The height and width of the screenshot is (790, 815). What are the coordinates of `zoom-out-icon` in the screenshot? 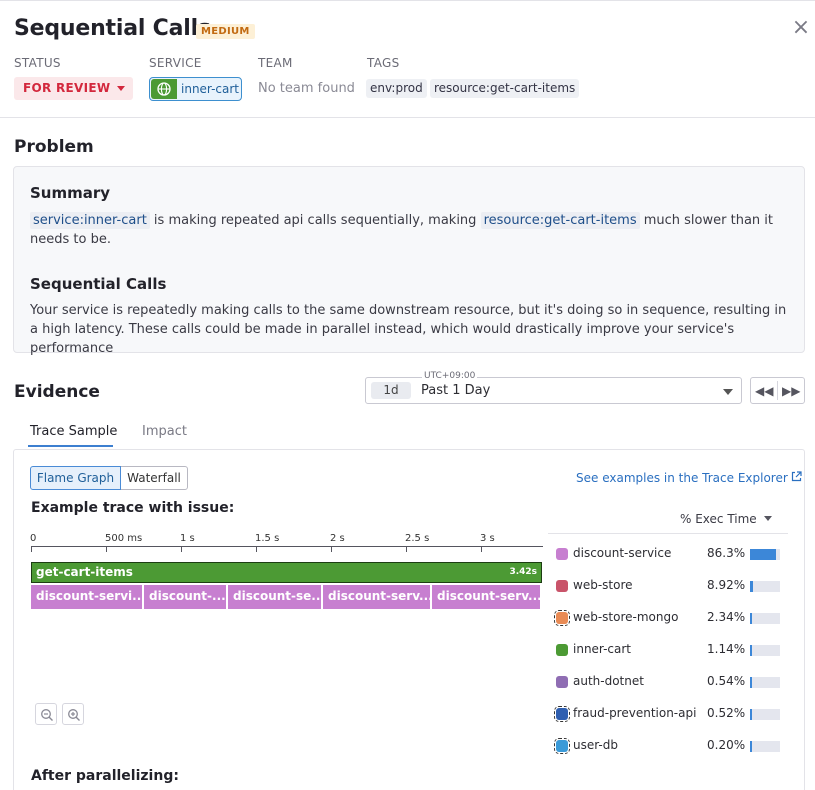 It's located at (47, 715).